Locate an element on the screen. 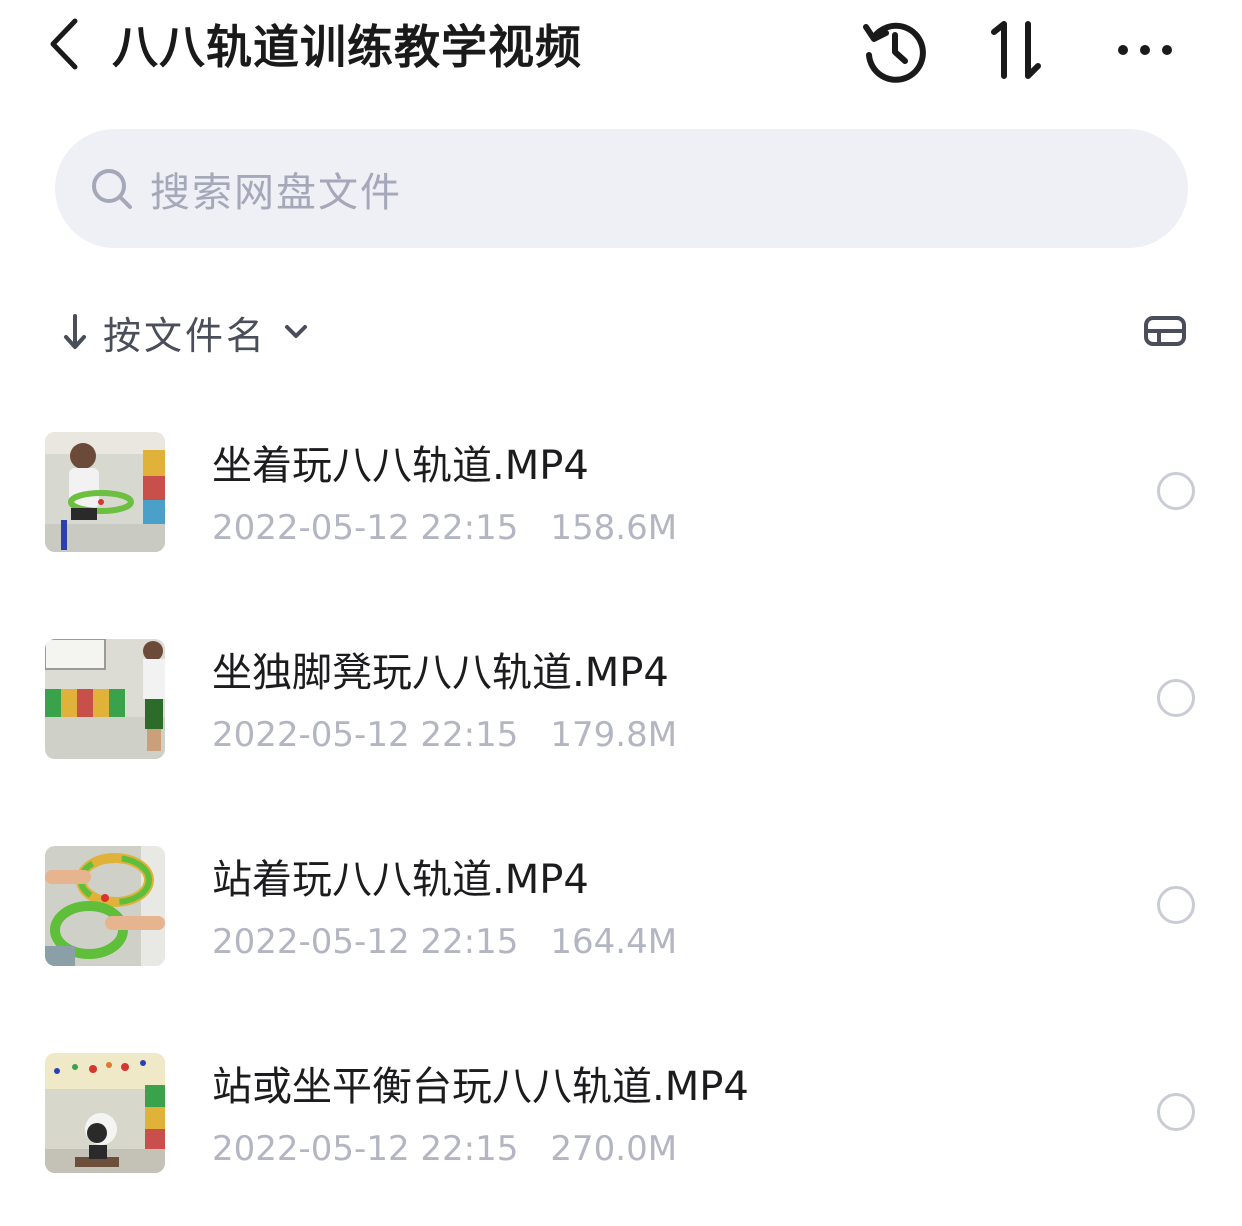  file-name: 站着玩八八轨道.MP4 is located at coordinates (400, 880).